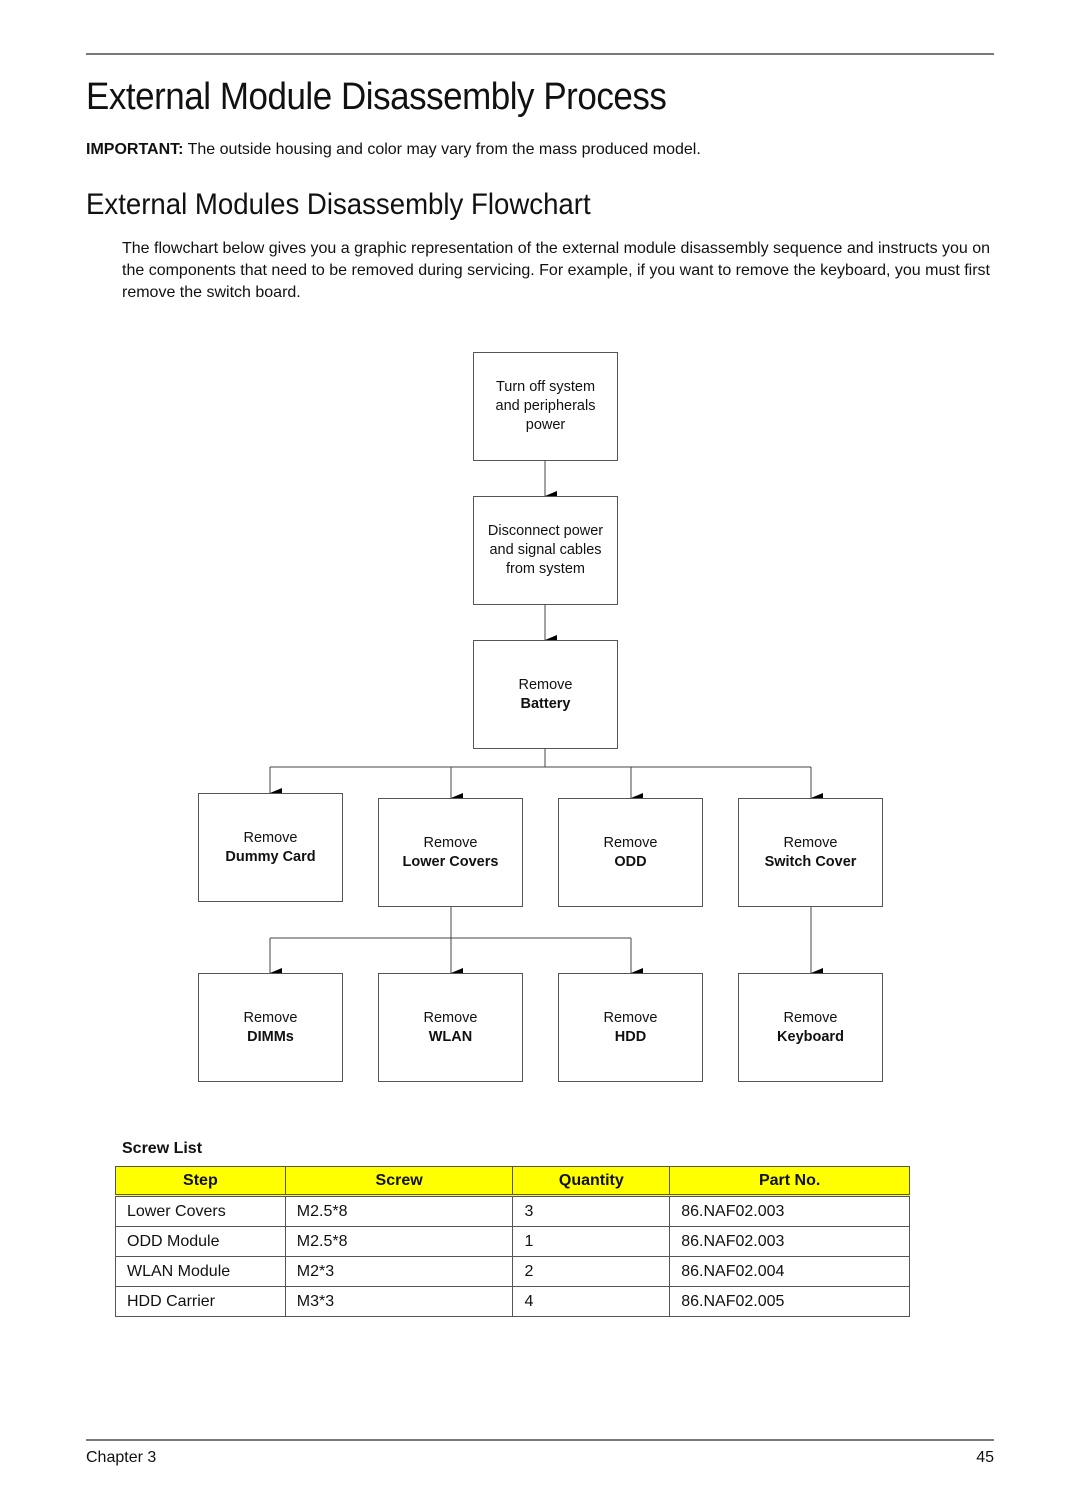 This screenshot has height=1512, width=1080. I want to click on screw-list-title: Screw List, so click(162, 1148).